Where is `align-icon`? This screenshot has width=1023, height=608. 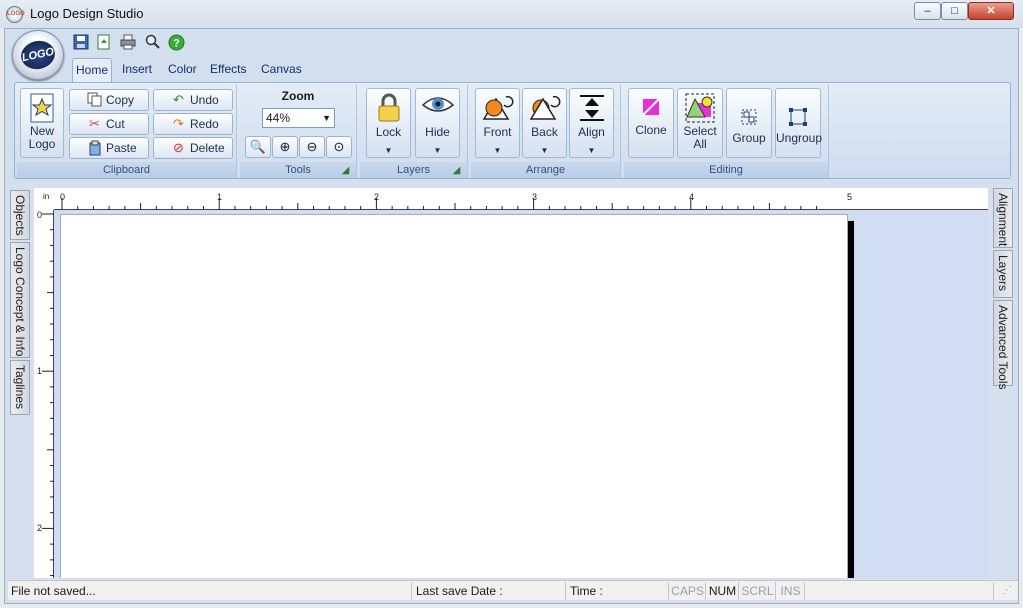
align-icon is located at coordinates (591, 109).